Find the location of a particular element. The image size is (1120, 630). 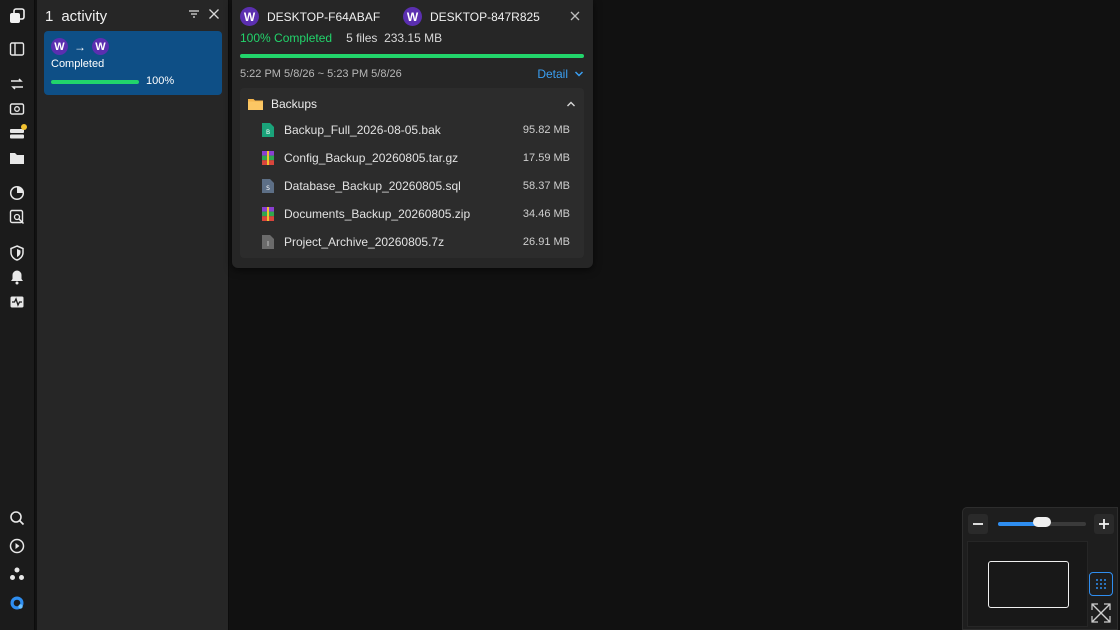

activity-count: 1 is located at coordinates (49, 16).